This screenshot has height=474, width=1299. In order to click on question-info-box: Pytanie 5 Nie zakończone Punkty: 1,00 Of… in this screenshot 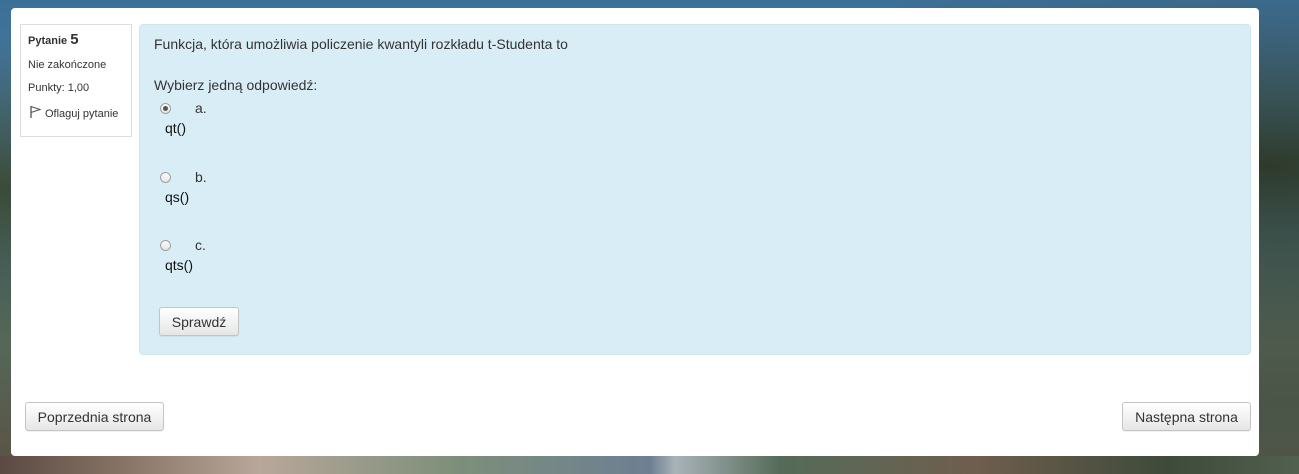, I will do `click(76, 80)`.